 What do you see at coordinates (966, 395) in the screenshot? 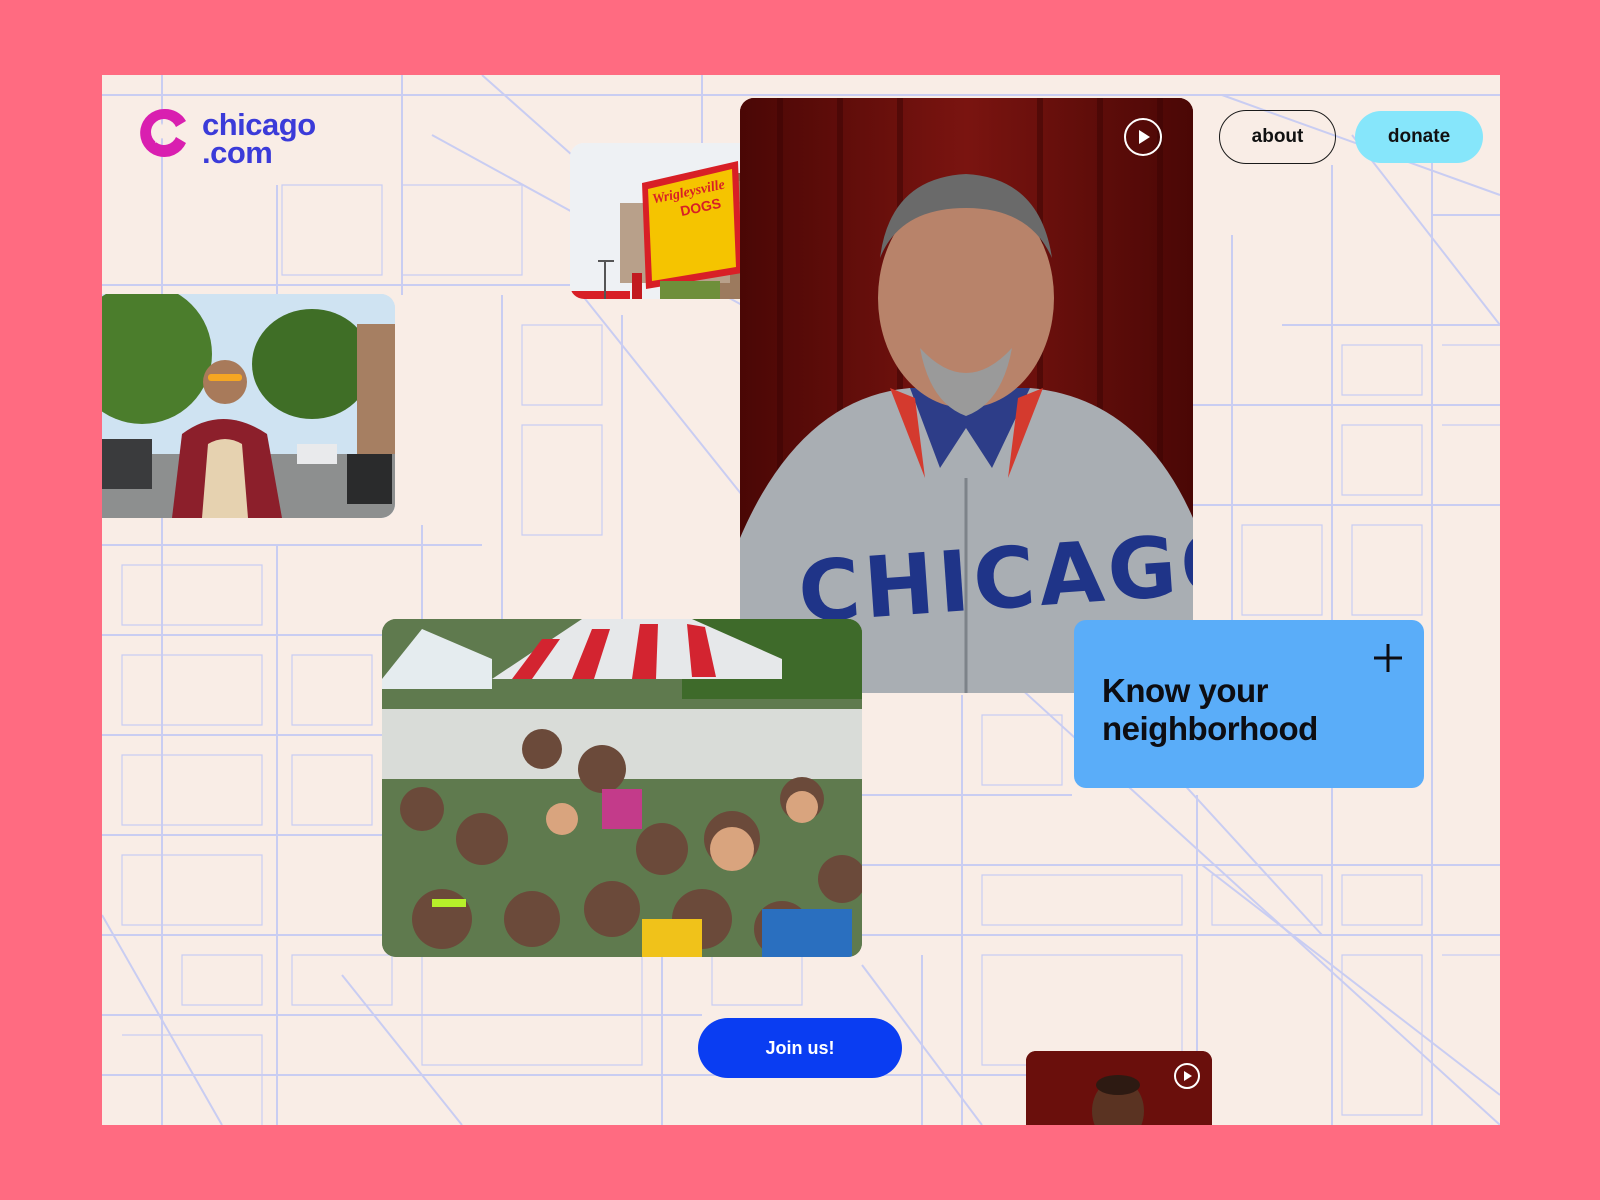
I see `chicago-jacket-portrait-video: CHICAGO` at bounding box center [966, 395].